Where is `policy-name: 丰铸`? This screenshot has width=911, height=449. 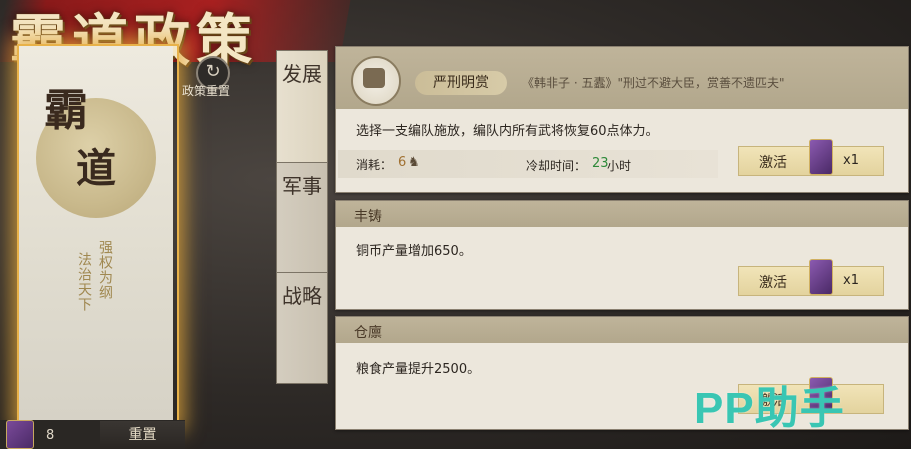
policy-name: 丰铸 is located at coordinates (368, 217).